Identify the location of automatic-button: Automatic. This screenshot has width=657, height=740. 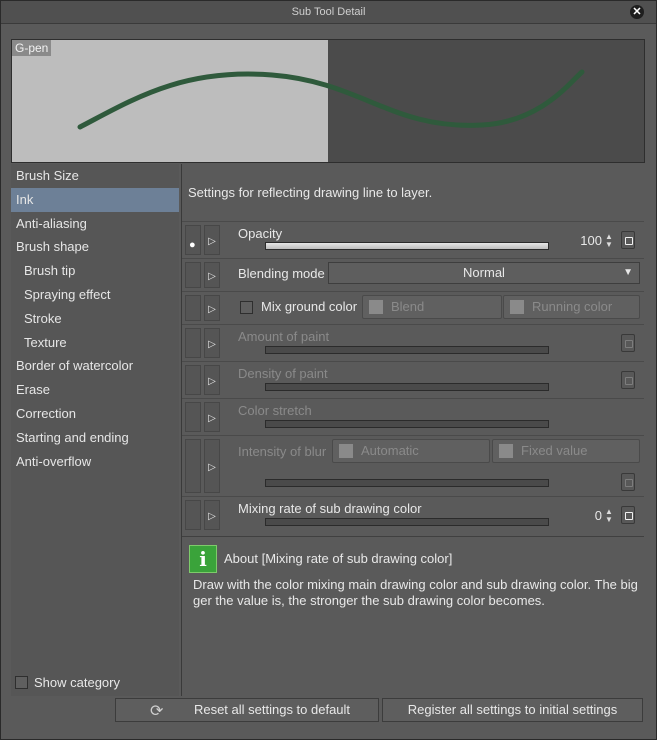
(411, 451).